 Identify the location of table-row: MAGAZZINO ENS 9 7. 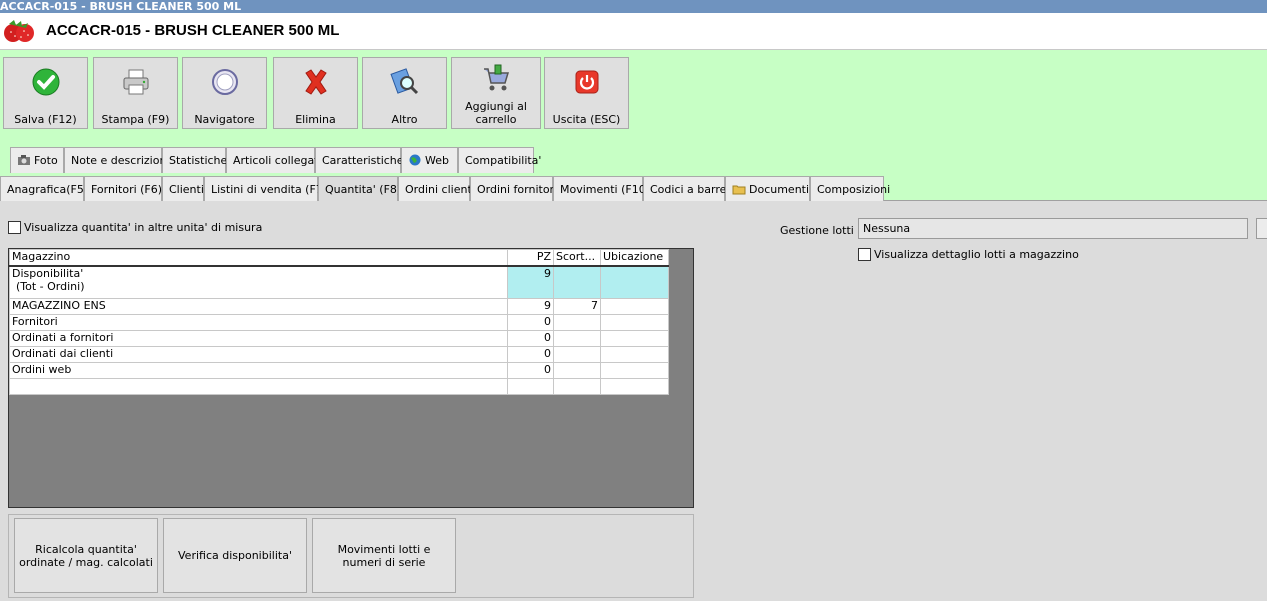
(339, 306).